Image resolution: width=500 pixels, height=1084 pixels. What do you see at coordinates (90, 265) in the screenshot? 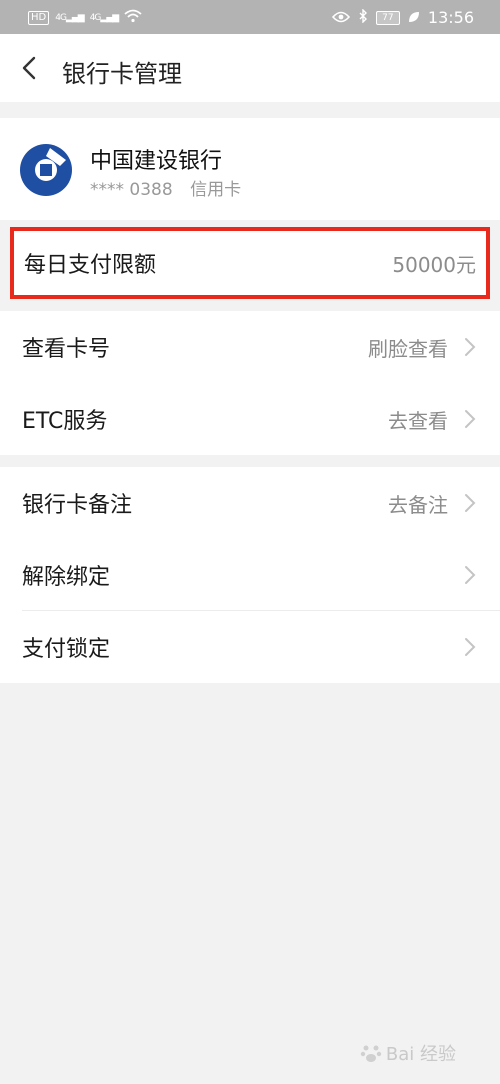
I see `daily-limit-label: 每日支付限额` at bounding box center [90, 265].